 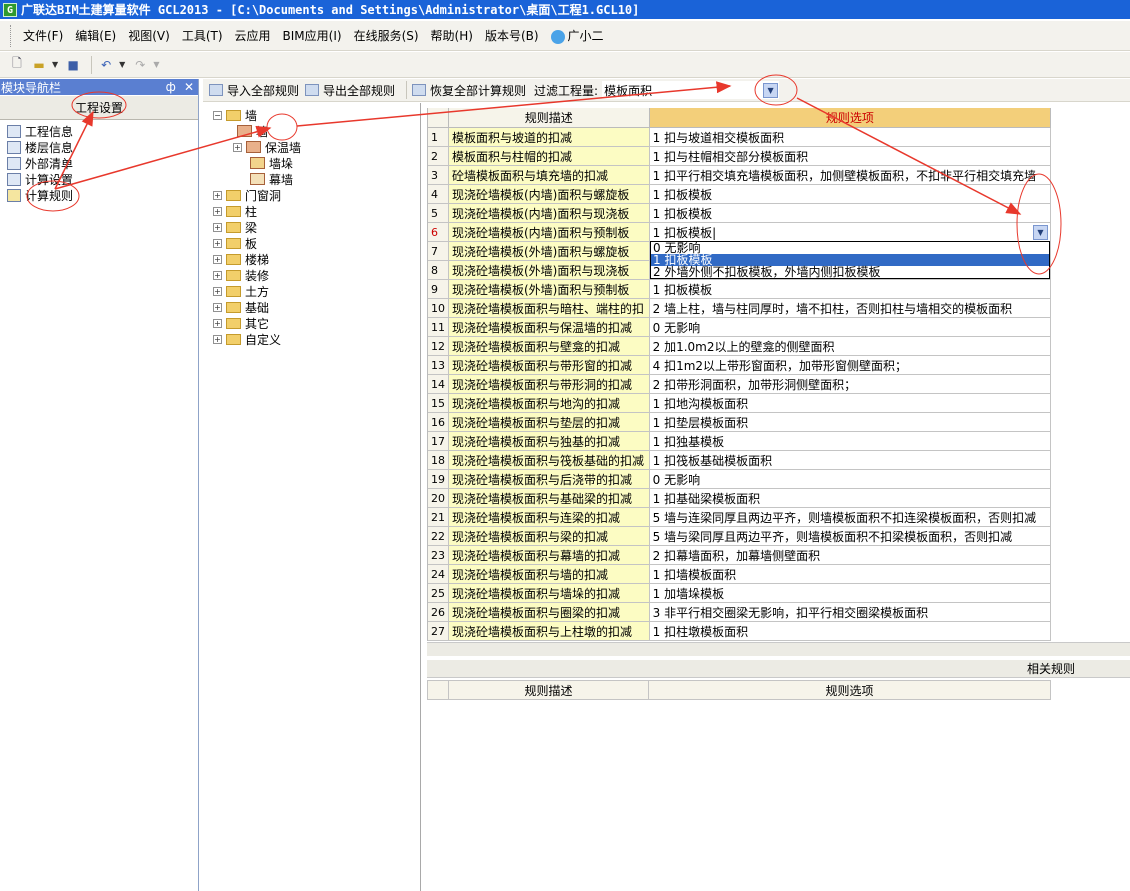 What do you see at coordinates (850, 260) in the screenshot?
I see `rule-option-dropdown: 0 无影响 1 扣板模板 2 外墙外侧不扣板模板，外墙内侧扣板模板` at bounding box center [850, 260].